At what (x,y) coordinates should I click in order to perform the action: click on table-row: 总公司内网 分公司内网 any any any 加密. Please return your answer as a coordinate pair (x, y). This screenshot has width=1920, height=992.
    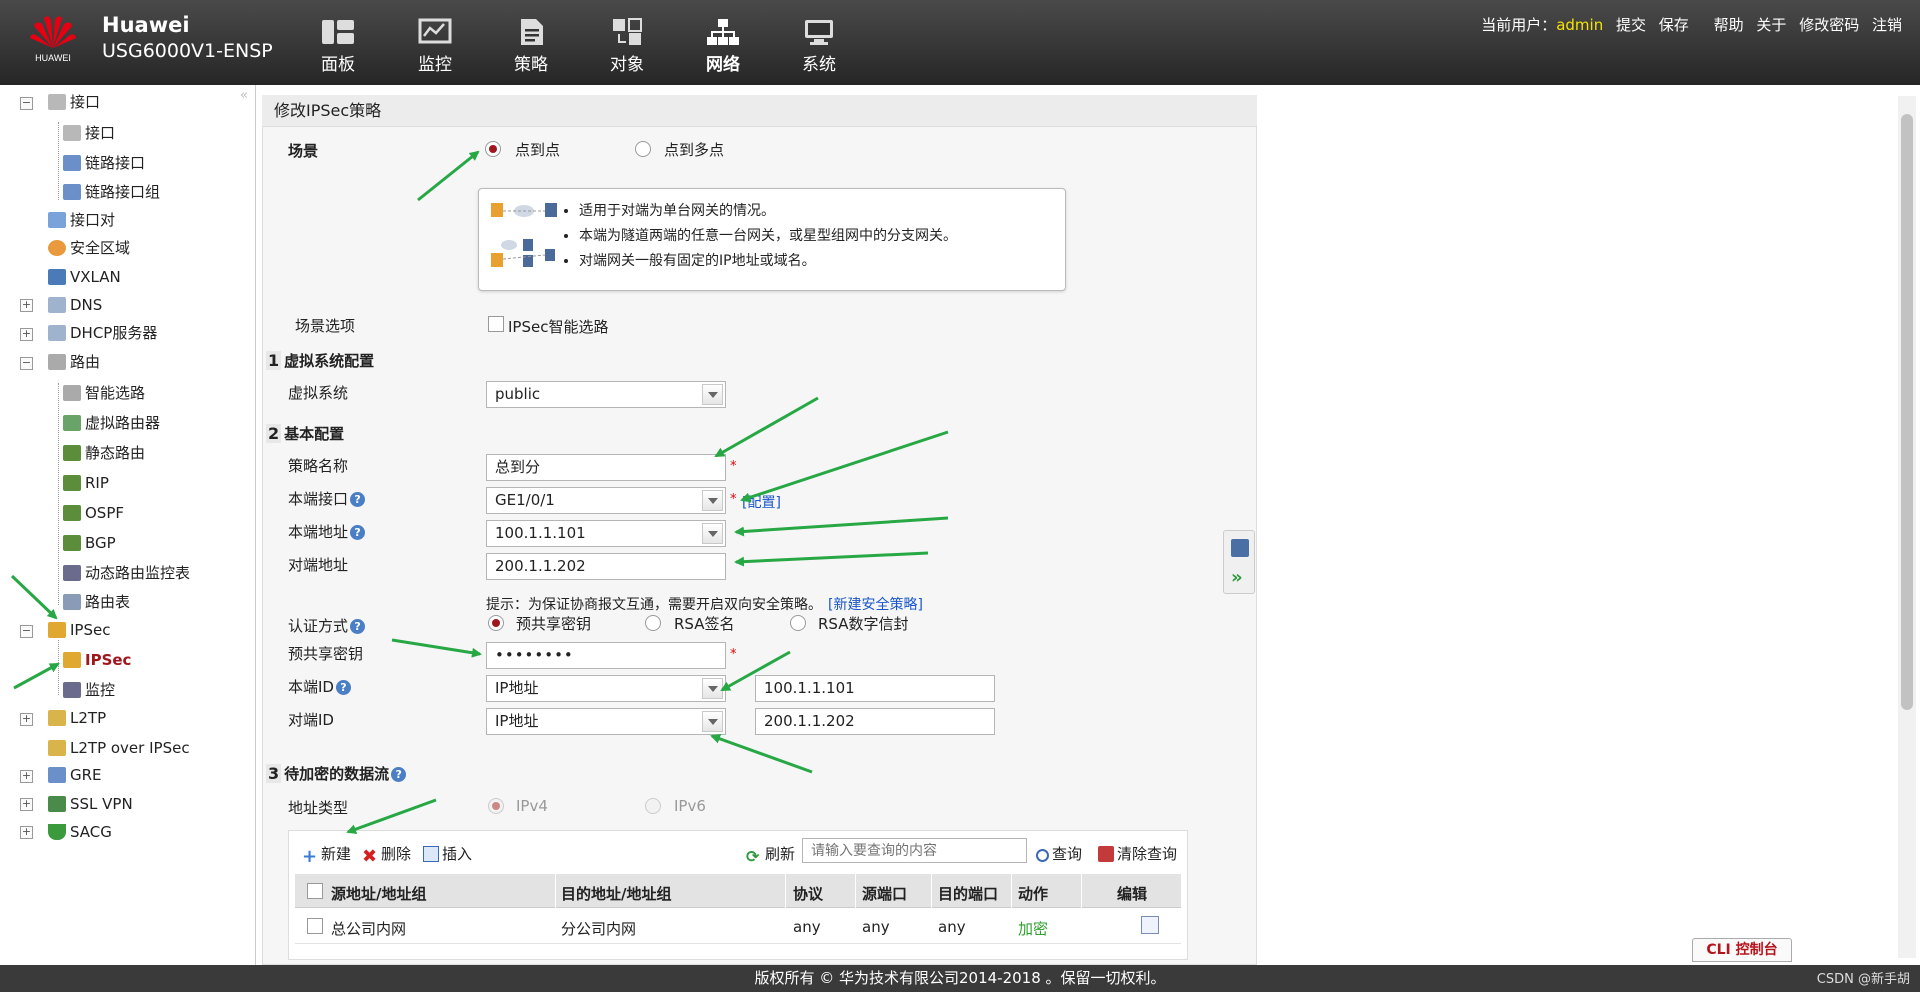
    Looking at the image, I should click on (738, 926).